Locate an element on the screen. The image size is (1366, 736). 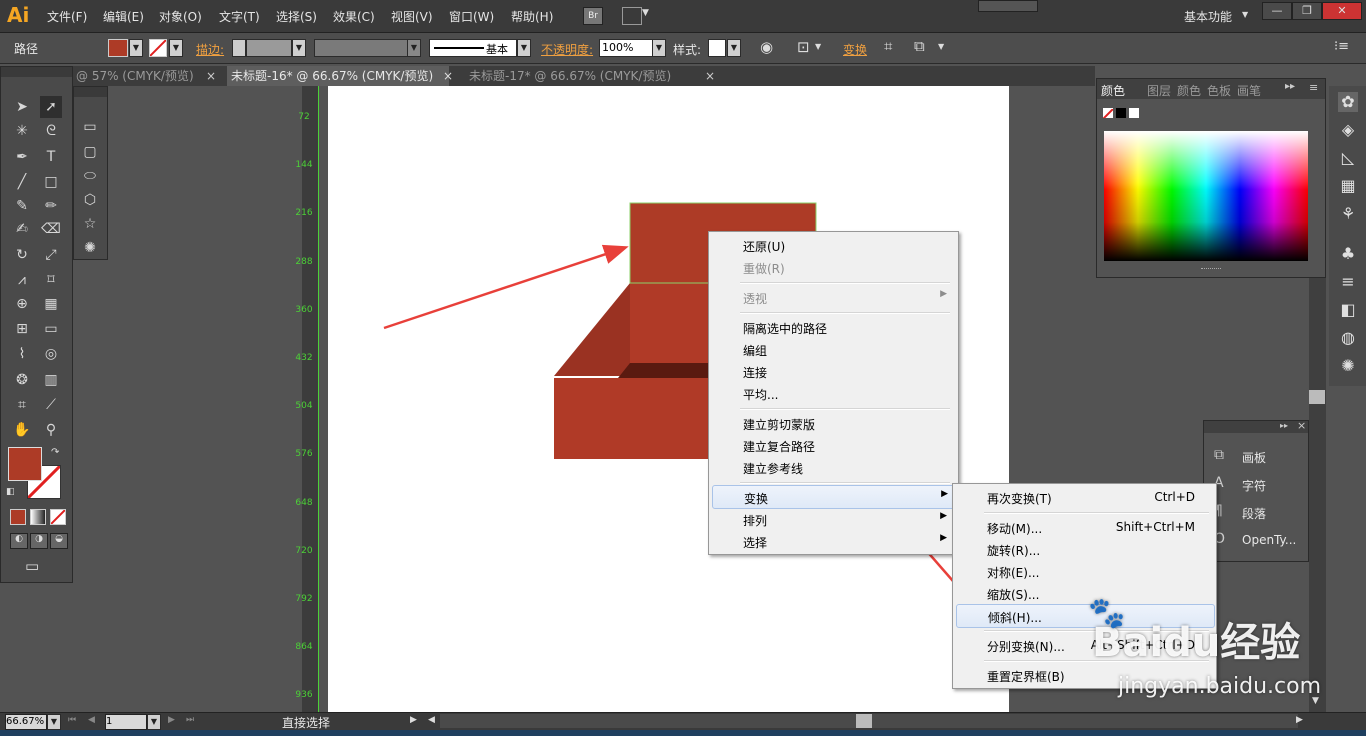
scroll-left-icon: ◀ is located at coordinates (431, 720).